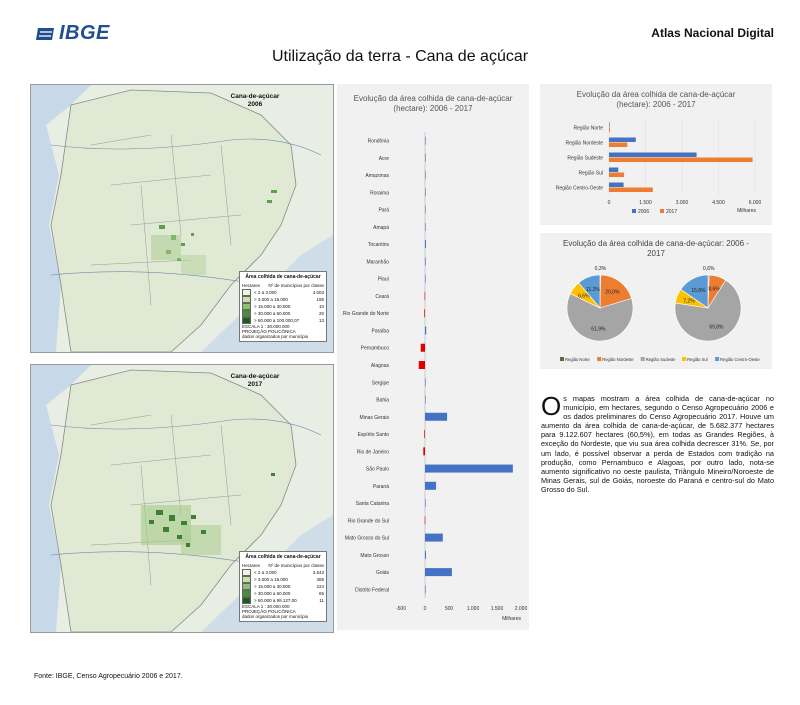  I want to click on pie-data-label: 61,9%, so click(598, 329).